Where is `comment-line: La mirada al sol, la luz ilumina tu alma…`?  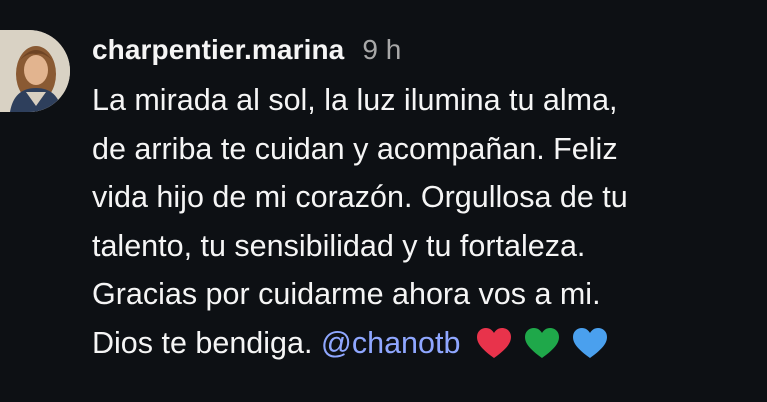 comment-line: La mirada al sol, la luz ilumina tu alma… is located at coordinates (355, 100).